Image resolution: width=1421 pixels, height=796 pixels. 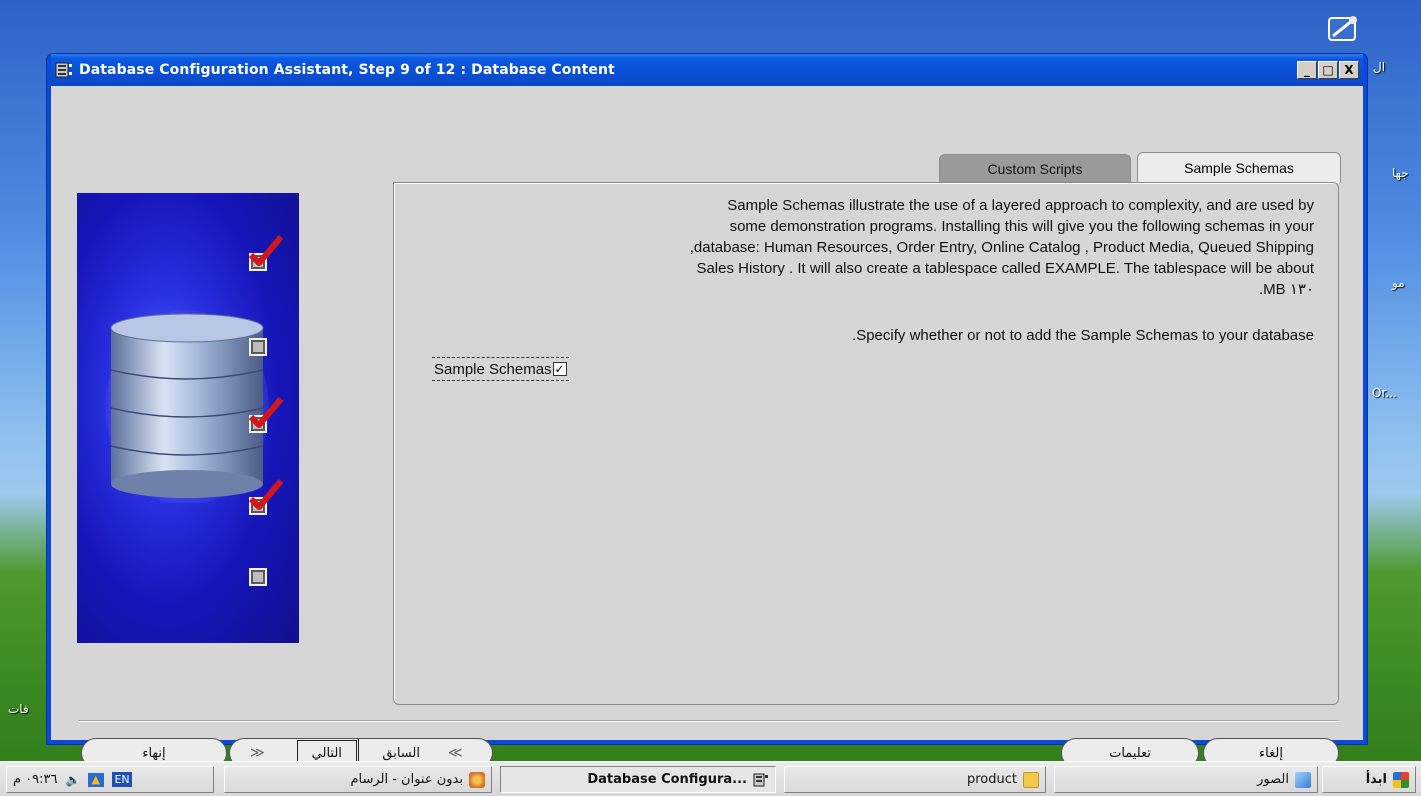 I want to click on maximize-button: □, so click(x=1328, y=70).